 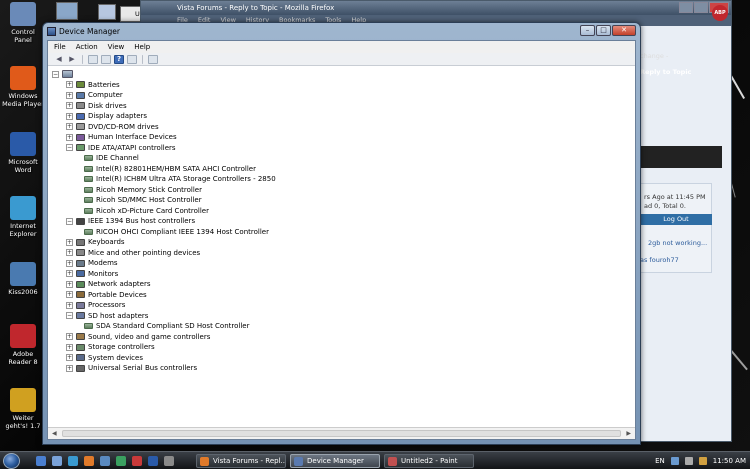 What do you see at coordinates (341, 358) in the screenshot?
I see `device-category: + System devices` at bounding box center [341, 358].